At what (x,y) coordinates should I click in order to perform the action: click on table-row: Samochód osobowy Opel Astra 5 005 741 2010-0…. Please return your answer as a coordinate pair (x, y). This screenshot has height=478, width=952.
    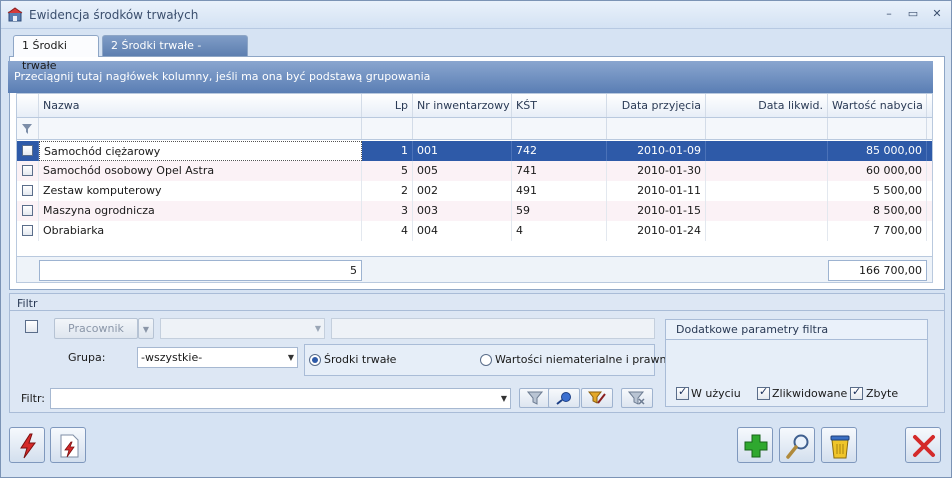
    Looking at the image, I should click on (474, 171).